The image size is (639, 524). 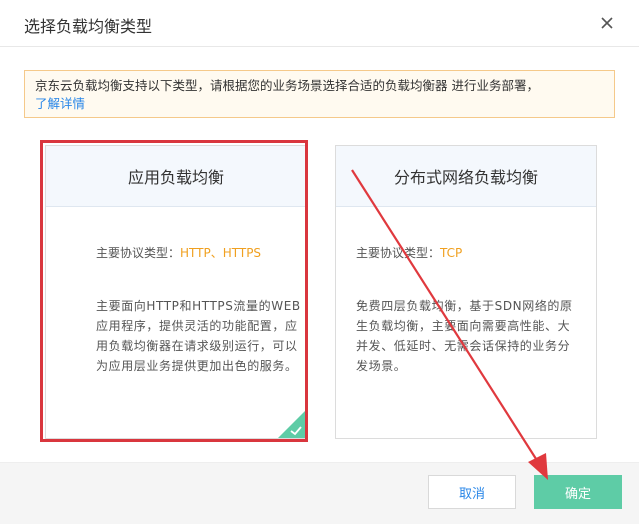 I want to click on ok-button: 确定, so click(x=578, y=492).